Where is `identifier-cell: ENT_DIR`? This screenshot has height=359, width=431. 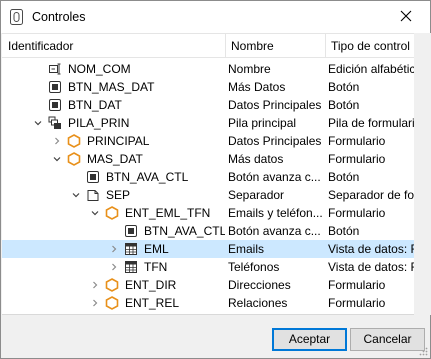 identifier-cell: ENT_DIR is located at coordinates (113, 285).